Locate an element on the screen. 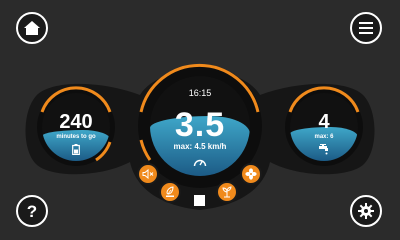  speedometer-icon is located at coordinates (200, 163).